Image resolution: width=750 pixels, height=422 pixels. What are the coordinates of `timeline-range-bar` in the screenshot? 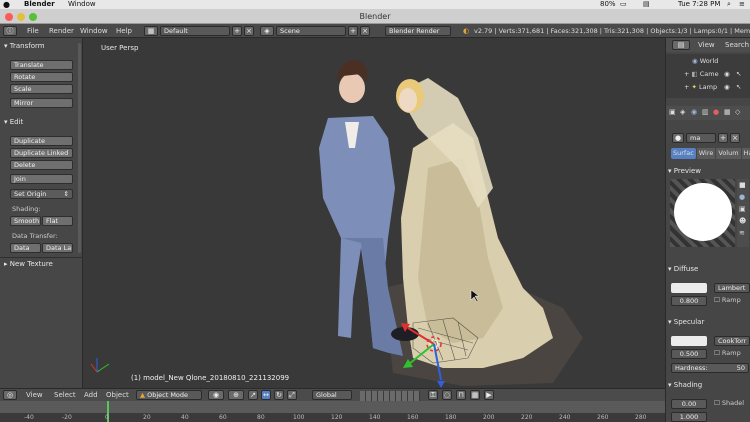 It's located at (332, 407).